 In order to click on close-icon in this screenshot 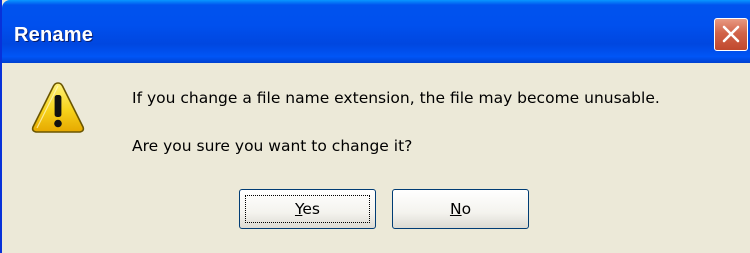, I will do `click(731, 34)`.